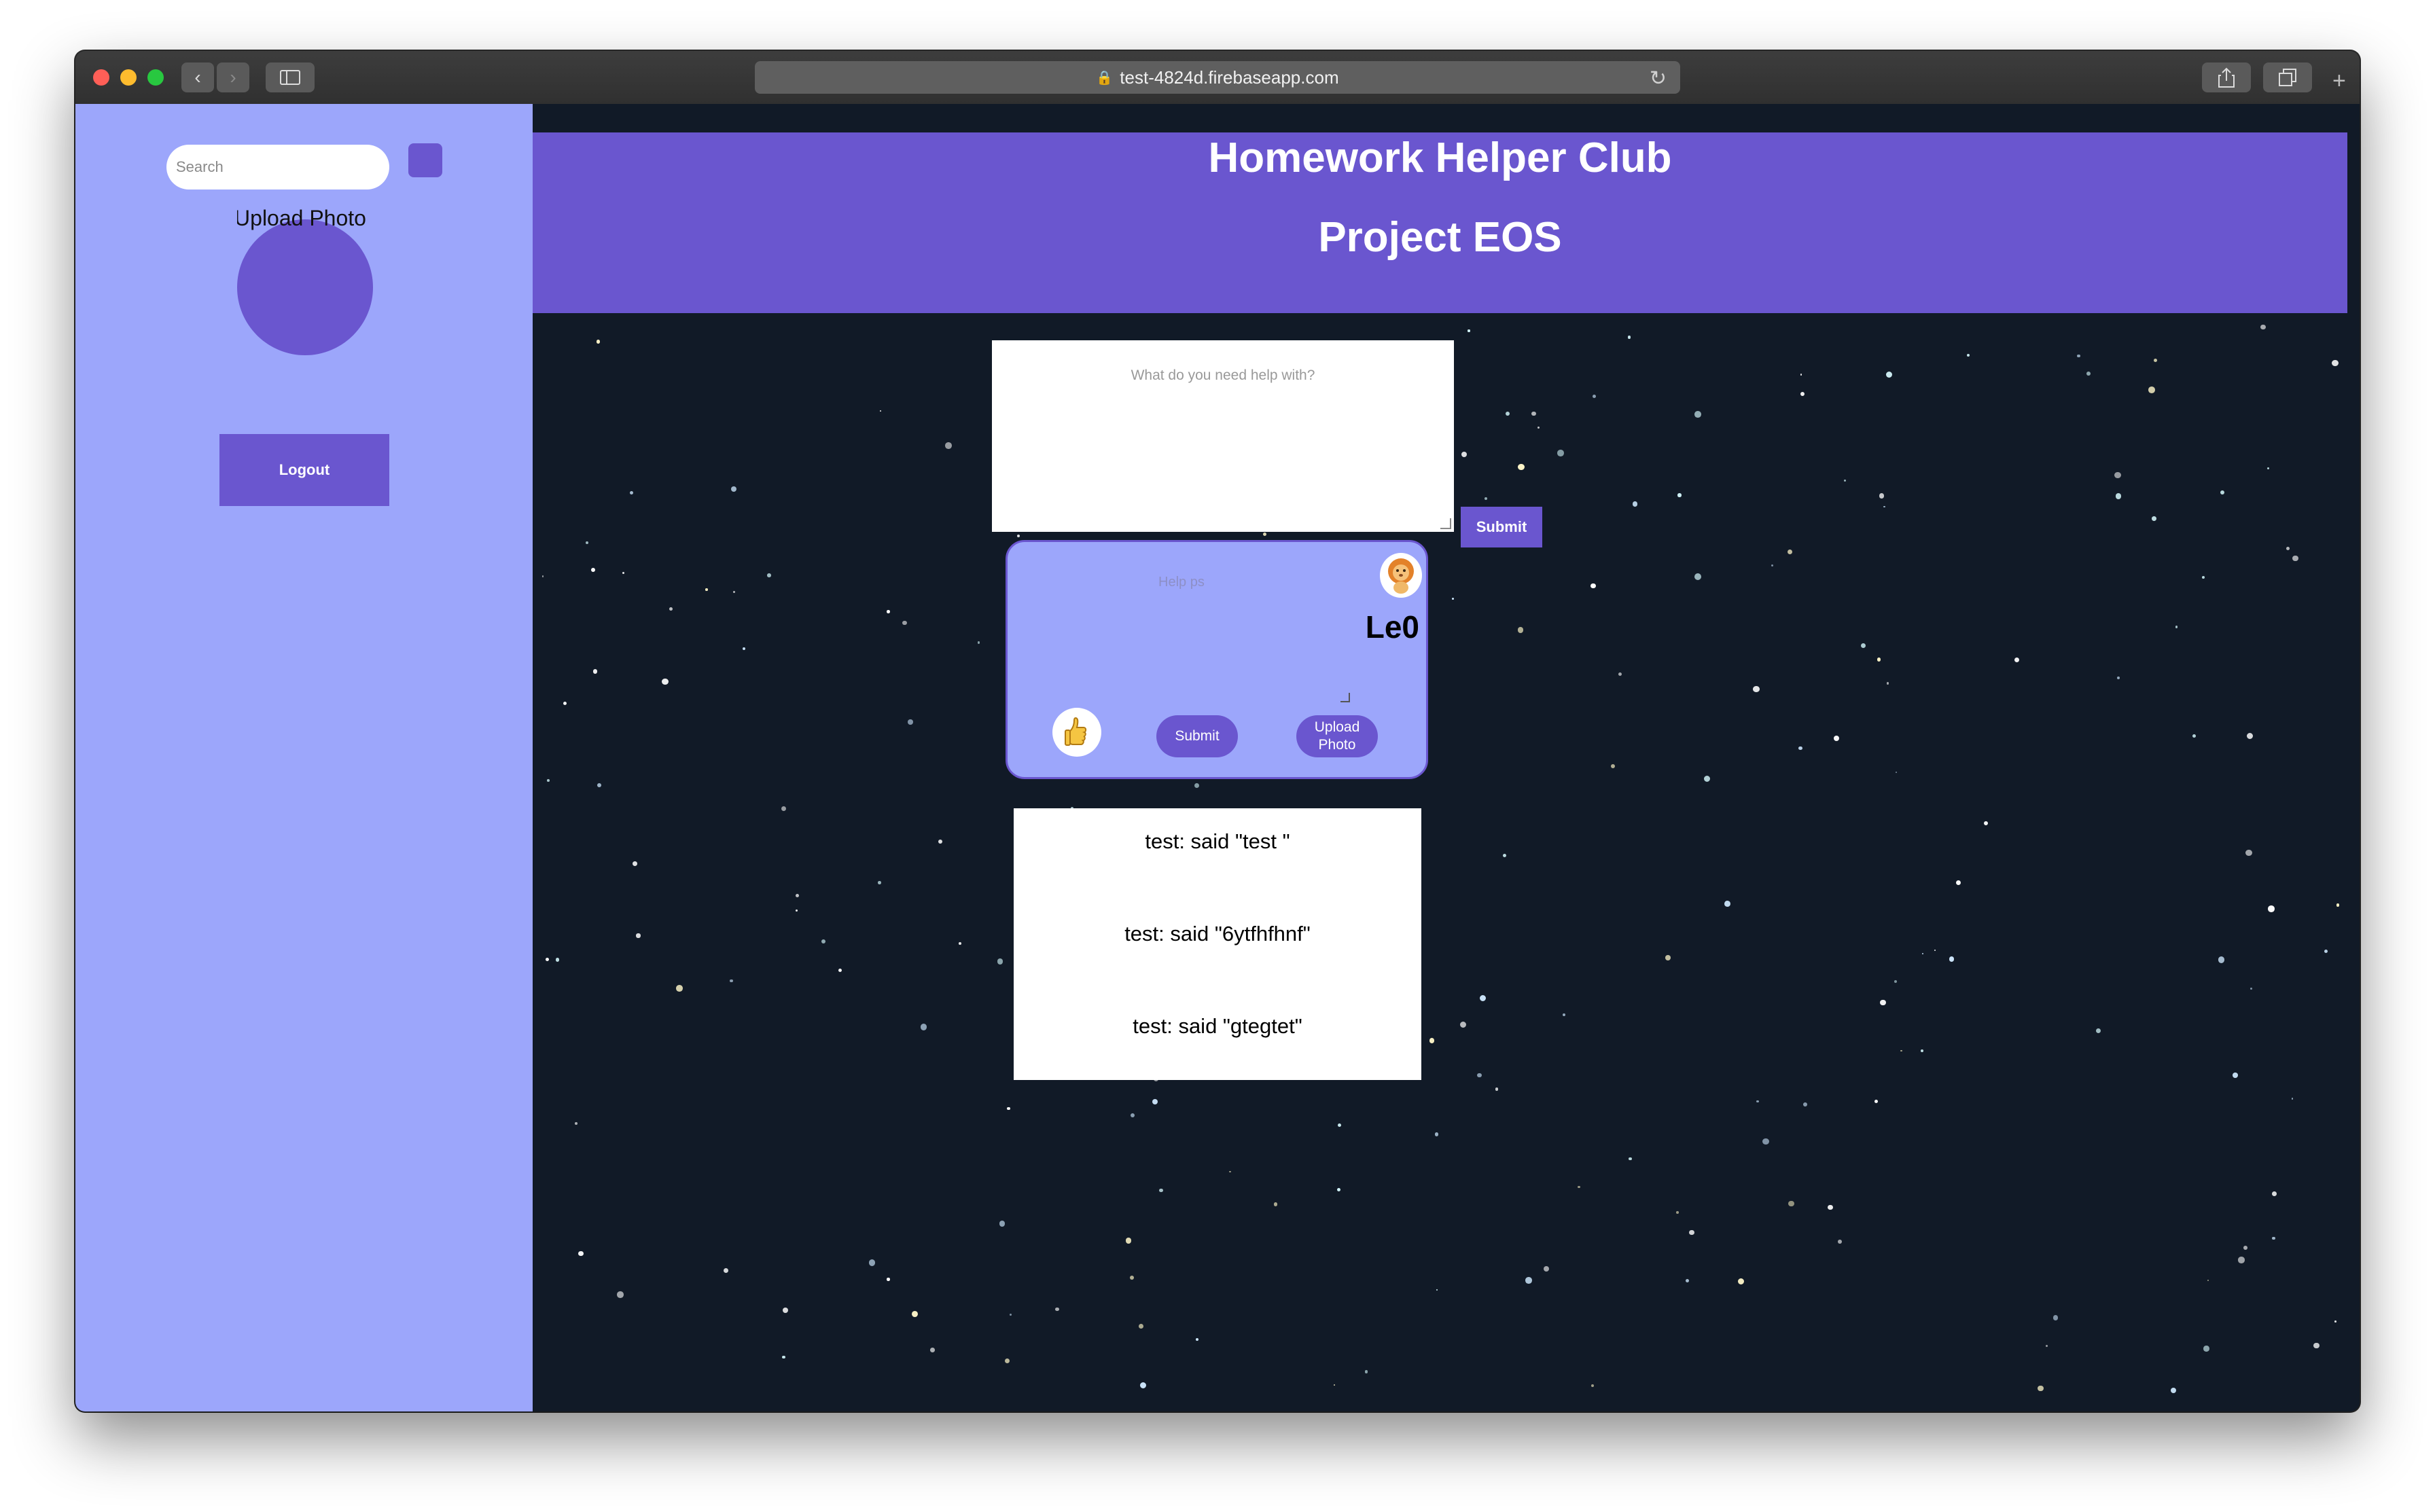 This screenshot has height=1512, width=2435. Describe the element at coordinates (1658, 78) in the screenshot. I see `reload-icon: ↻` at that location.